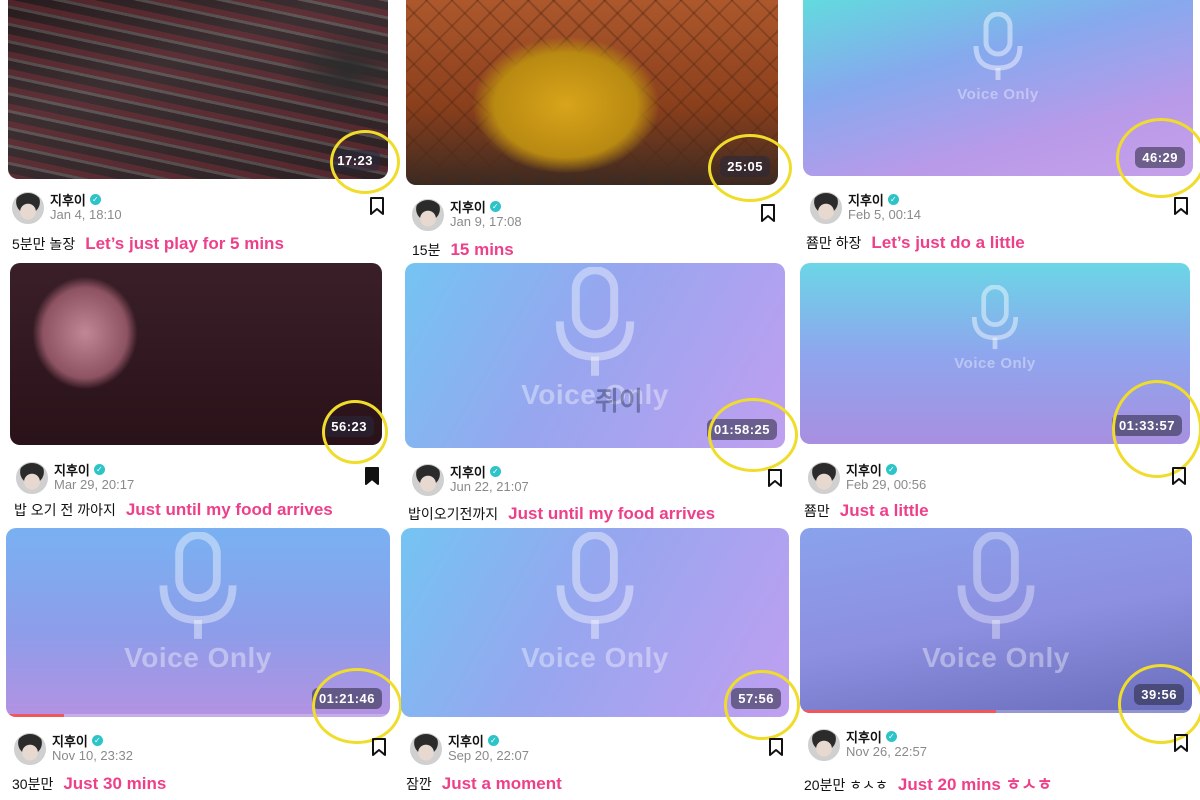 This screenshot has width=1200, height=800. What do you see at coordinates (201, 751) in the screenshot?
I see `post-meta: 지후이 ✓ Nov 10, 23:32` at bounding box center [201, 751].